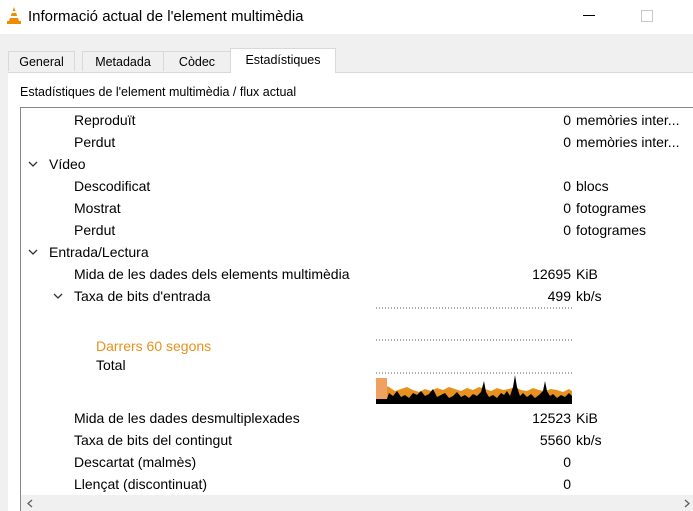 This screenshot has width=693, height=511. What do you see at coordinates (357, 186) in the screenshot?
I see `tree-row-video-decoded: Descodificat 0 blocs` at bounding box center [357, 186].